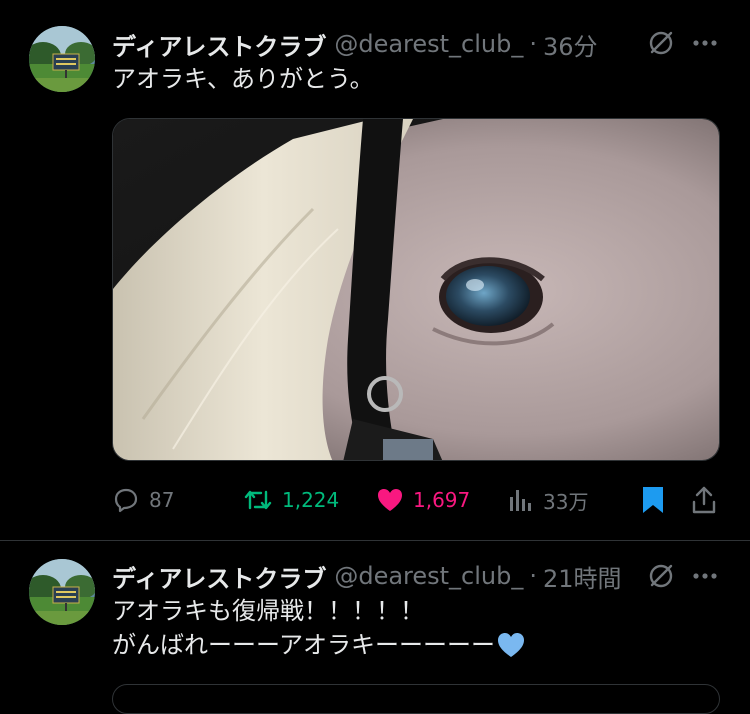  I want to click on retweet-button: 1,224, so click(291, 500).